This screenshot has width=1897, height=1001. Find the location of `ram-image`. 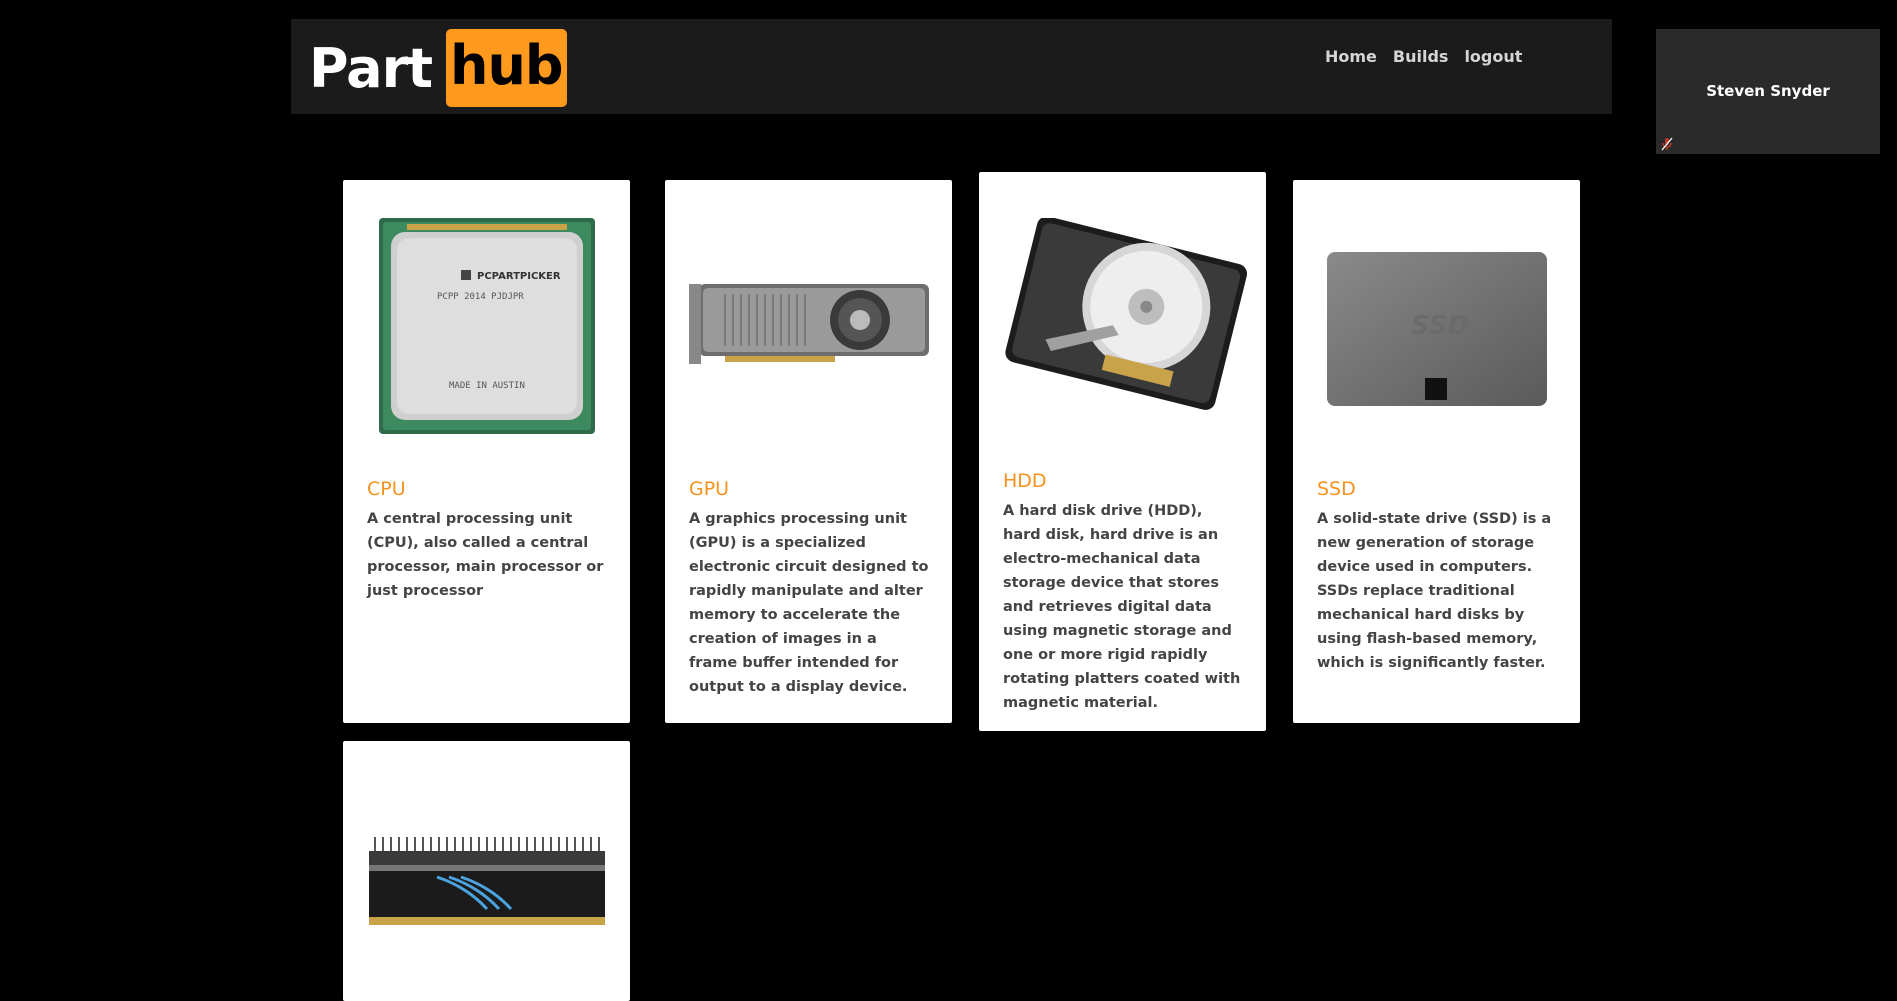

ram-image is located at coordinates (487, 881).